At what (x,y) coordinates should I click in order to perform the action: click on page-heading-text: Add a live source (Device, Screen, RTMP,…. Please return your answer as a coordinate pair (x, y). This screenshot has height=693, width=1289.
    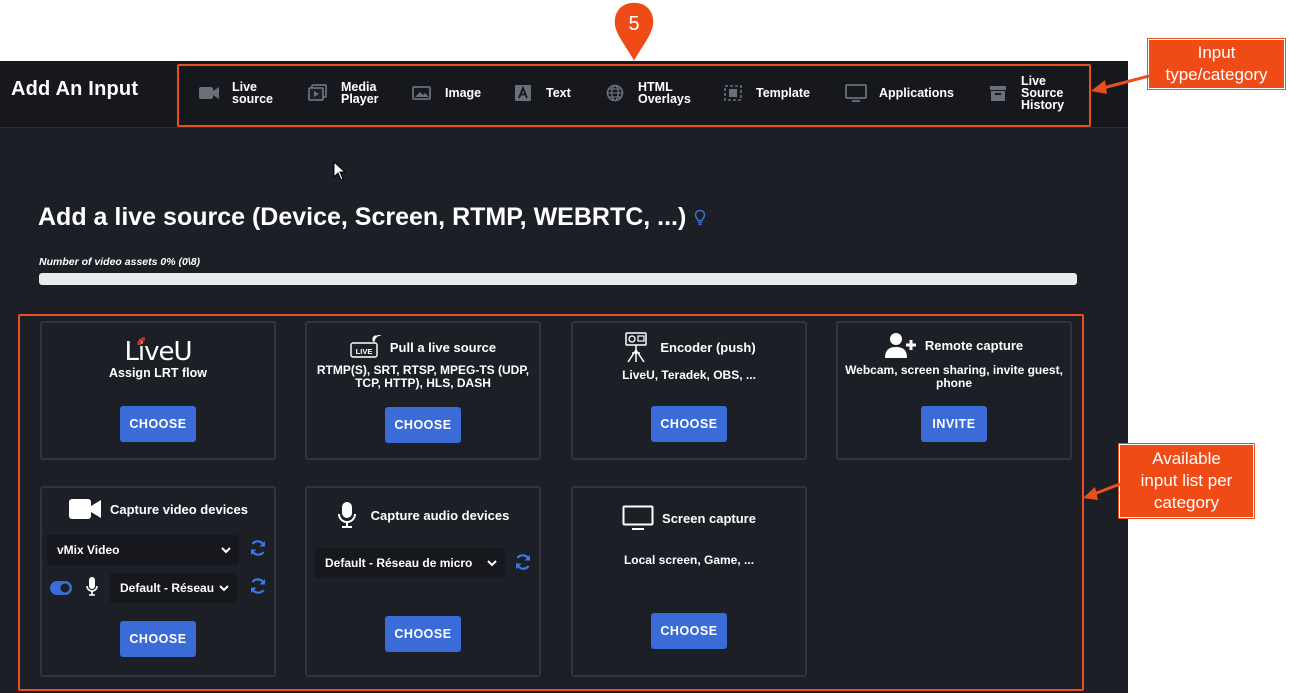
    Looking at the image, I should click on (362, 217).